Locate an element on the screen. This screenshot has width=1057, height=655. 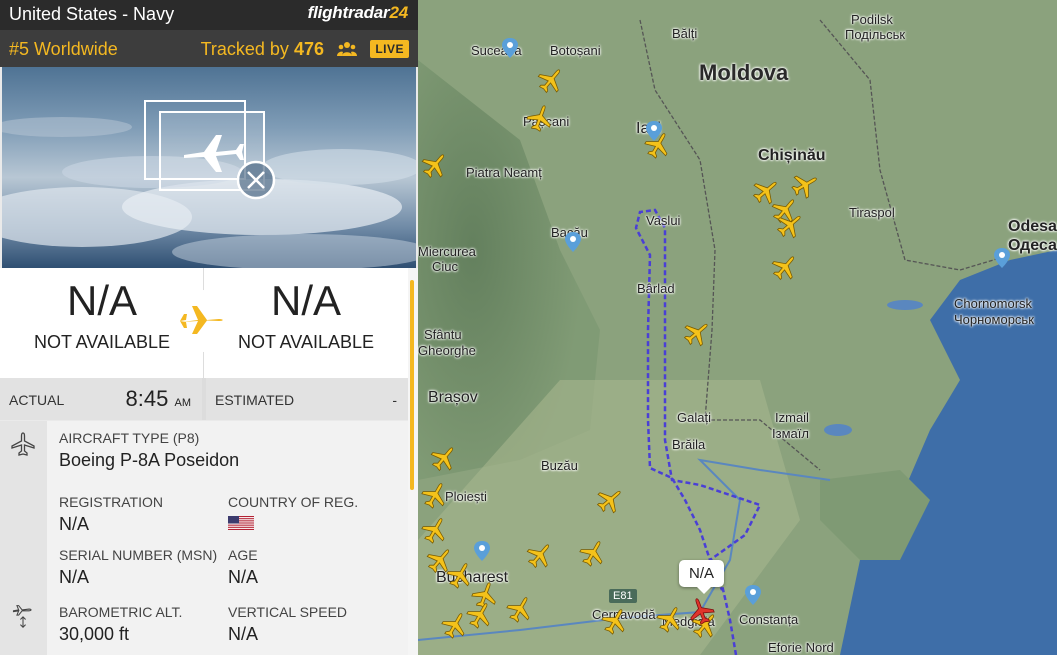
details-icon-column is located at coordinates (23, 538).